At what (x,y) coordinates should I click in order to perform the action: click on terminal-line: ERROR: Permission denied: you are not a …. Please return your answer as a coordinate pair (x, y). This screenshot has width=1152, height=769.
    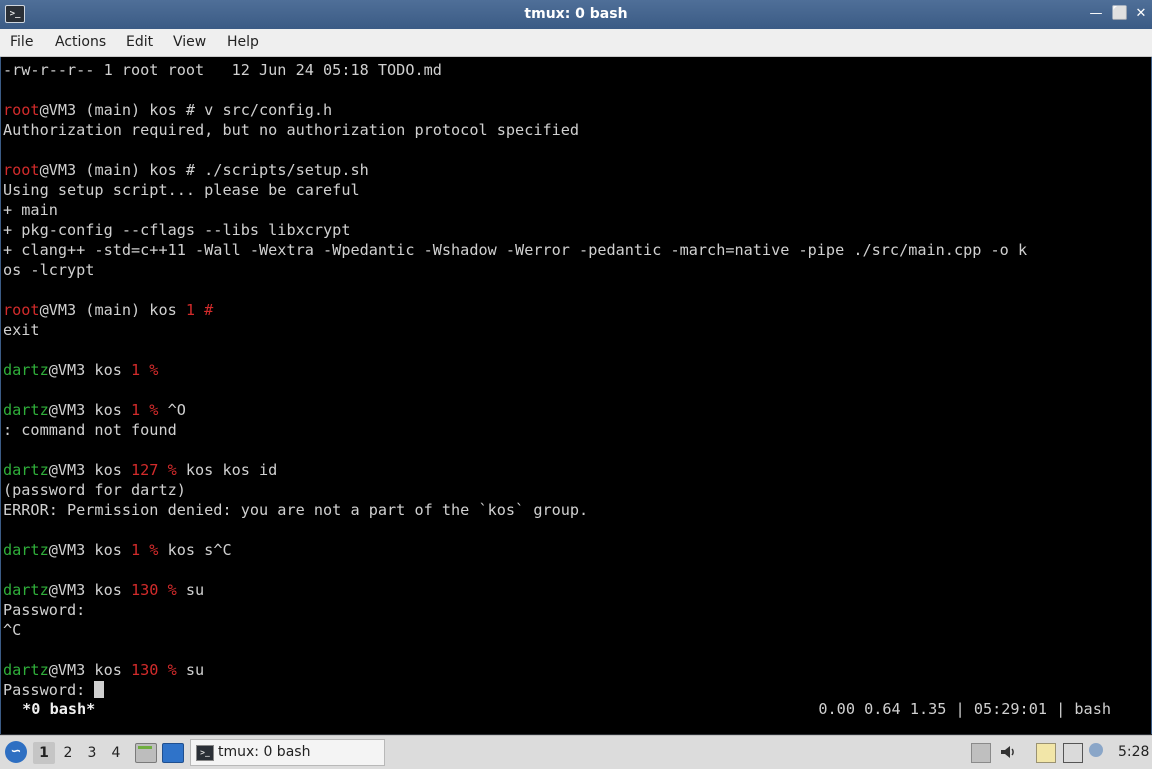
    Looking at the image, I should click on (515, 510).